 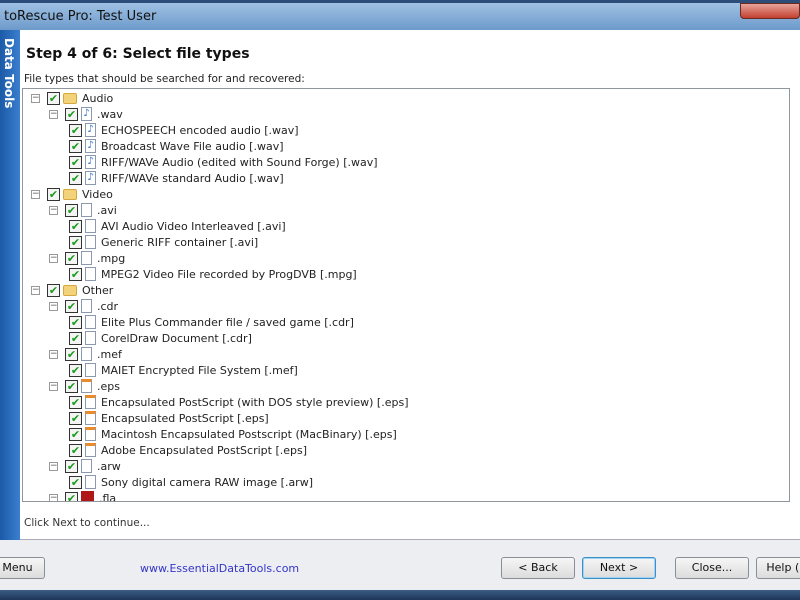 I want to click on tree-item: ✔ Encapsulated PostScript [.eps], so click(x=169, y=418).